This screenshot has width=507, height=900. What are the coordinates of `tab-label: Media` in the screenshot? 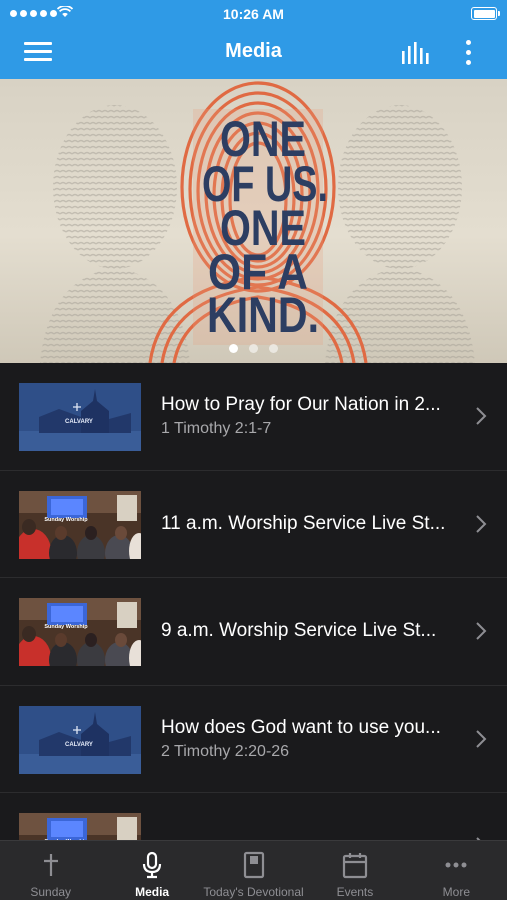 It's located at (152, 892).